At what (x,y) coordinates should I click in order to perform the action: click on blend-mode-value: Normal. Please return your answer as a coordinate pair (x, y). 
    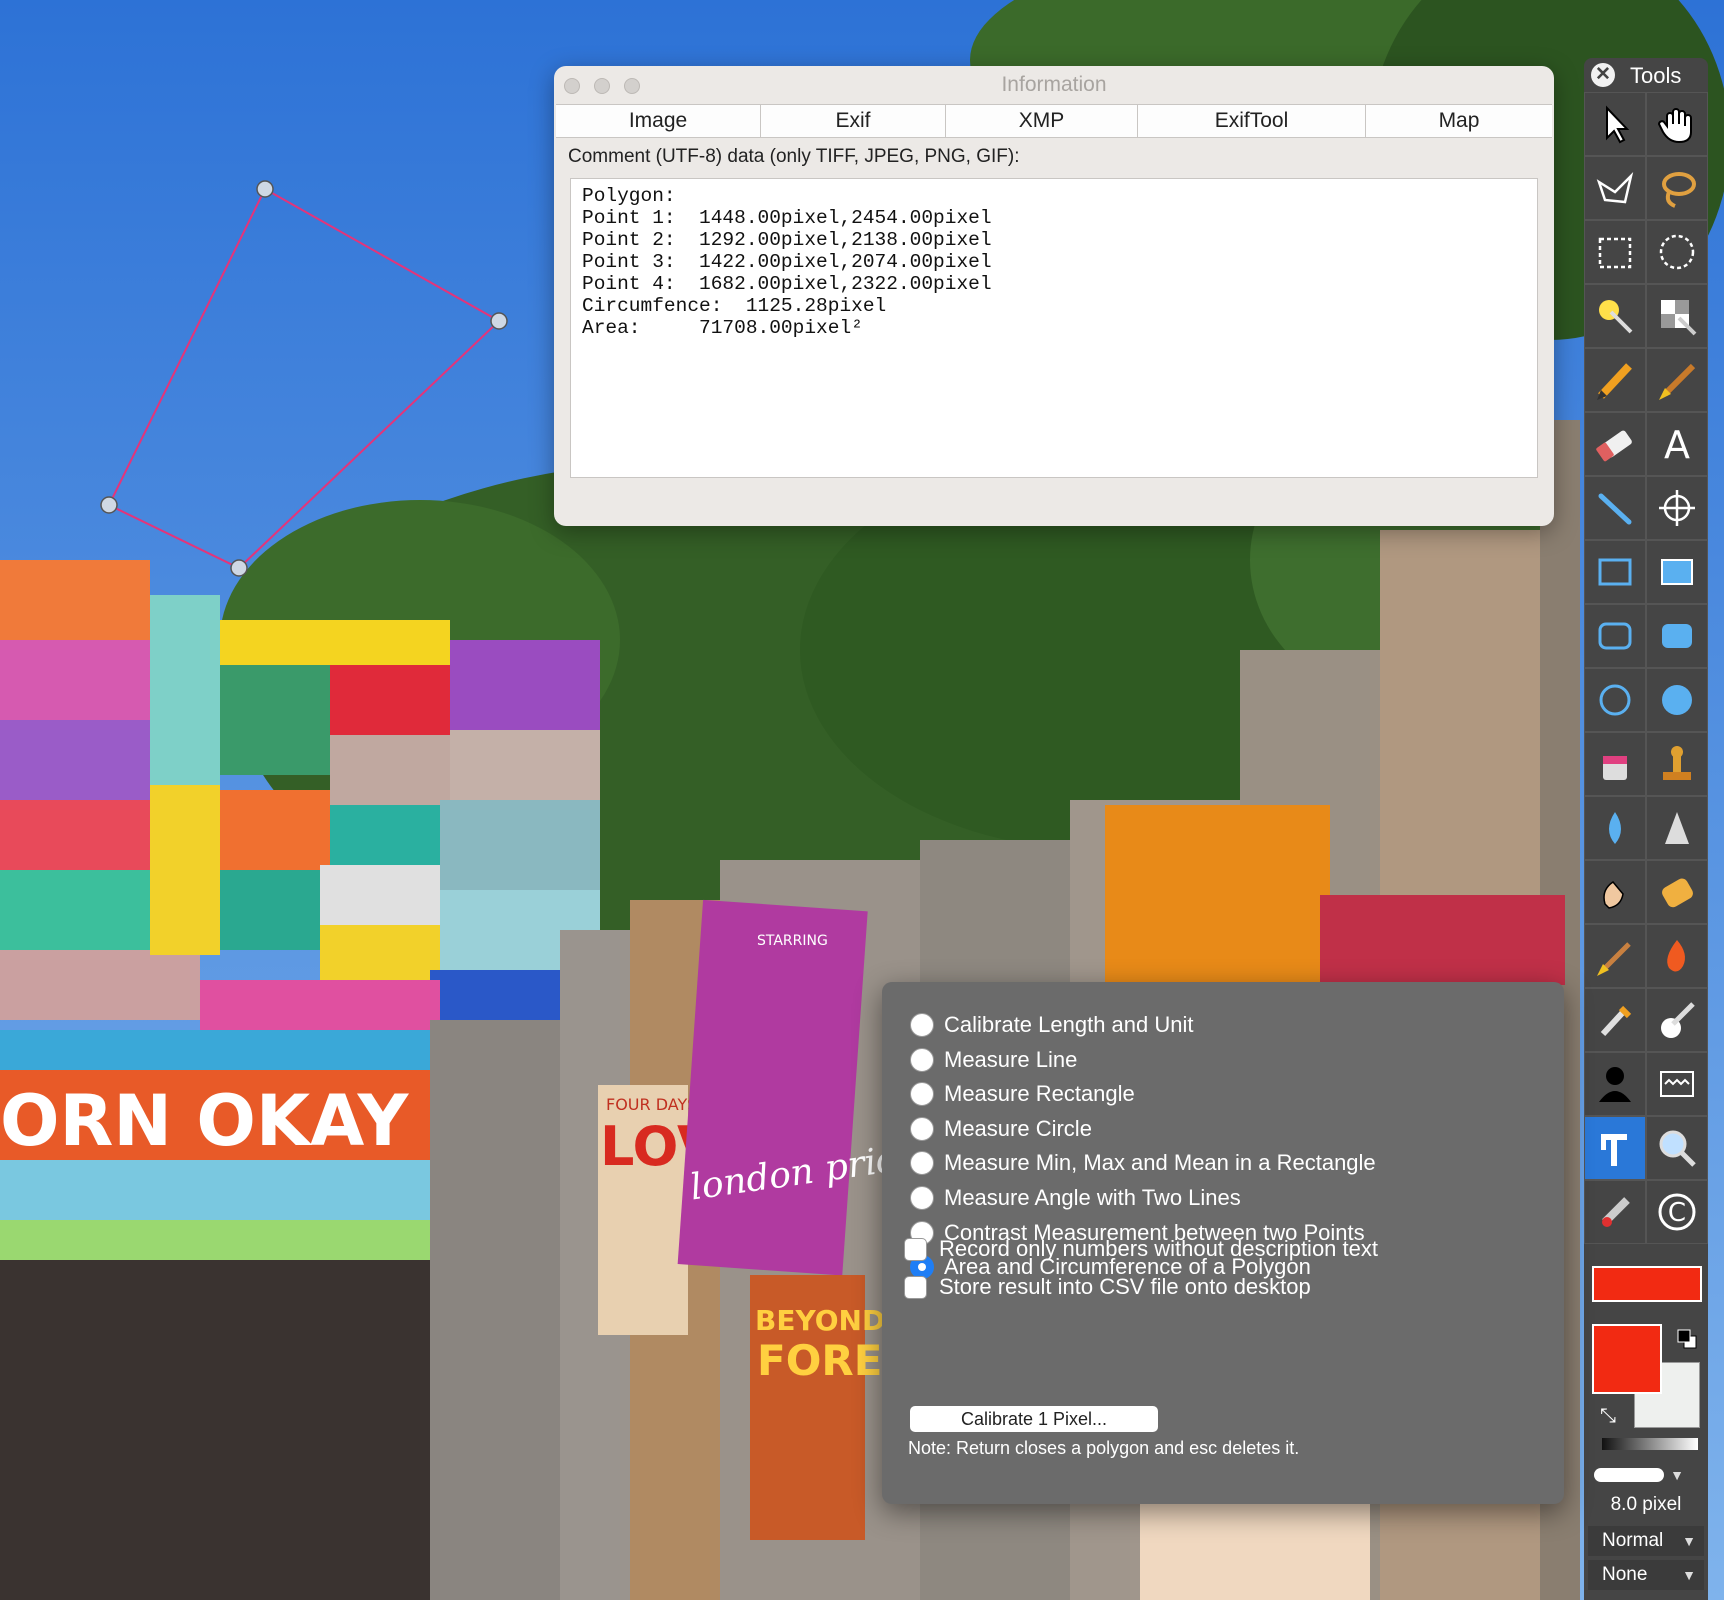
    Looking at the image, I should click on (1633, 1540).